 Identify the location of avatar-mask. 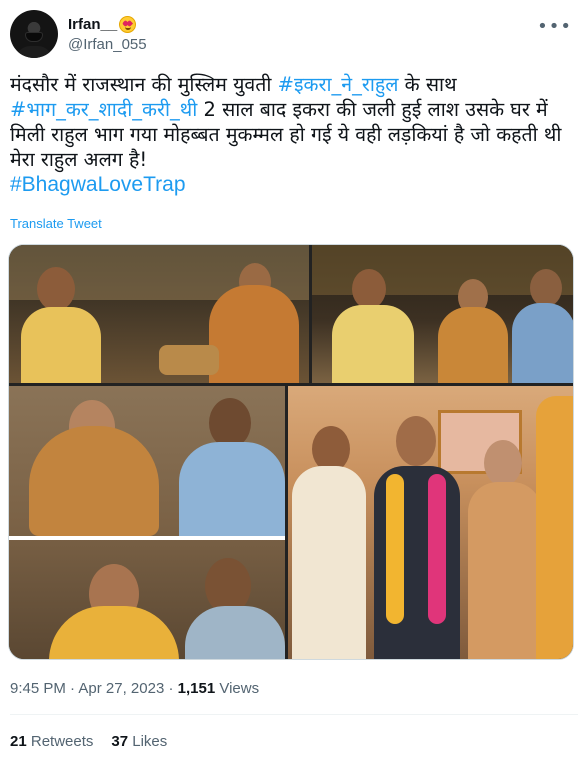
(34, 37).